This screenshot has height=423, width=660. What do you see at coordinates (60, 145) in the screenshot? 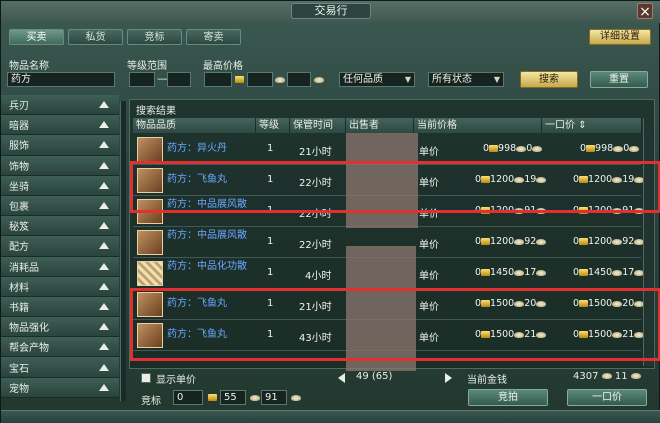
I see `sidebar-item-clothing: 服饰` at bounding box center [60, 145].